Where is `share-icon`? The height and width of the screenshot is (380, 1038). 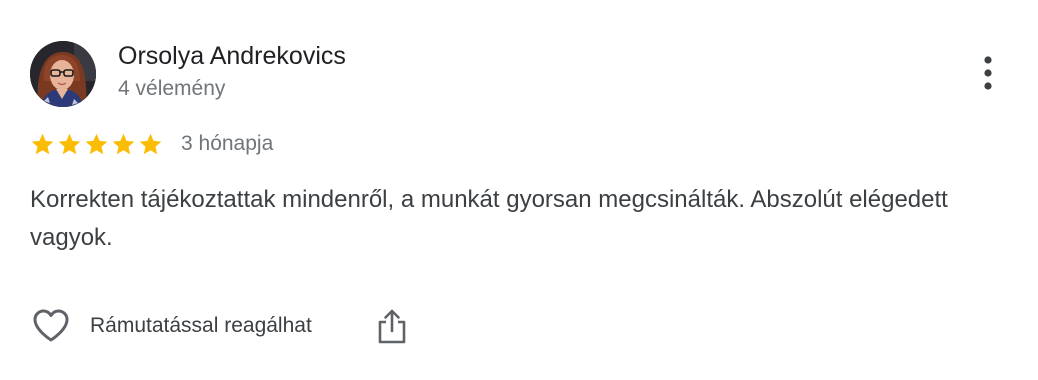
share-icon is located at coordinates (392, 326).